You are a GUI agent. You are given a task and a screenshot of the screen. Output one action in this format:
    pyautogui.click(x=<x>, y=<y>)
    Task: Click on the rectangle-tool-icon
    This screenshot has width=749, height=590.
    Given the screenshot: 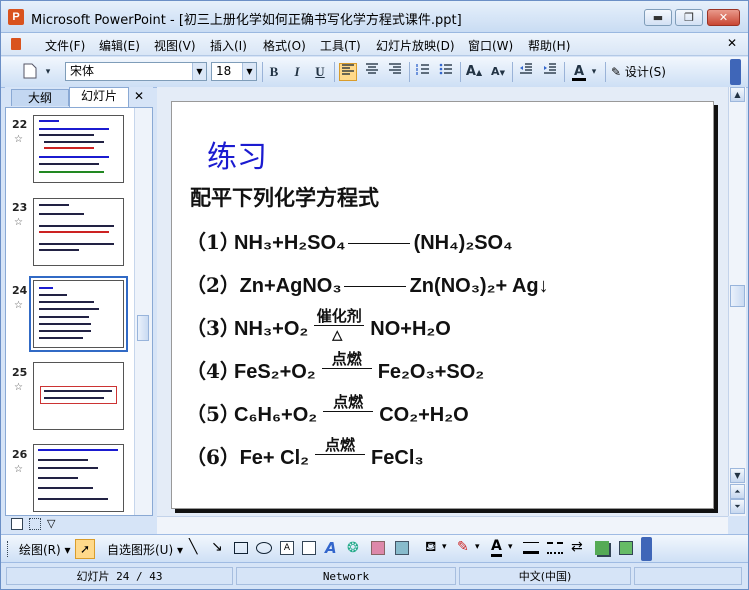 What is the action you would take?
    pyautogui.click(x=241, y=548)
    